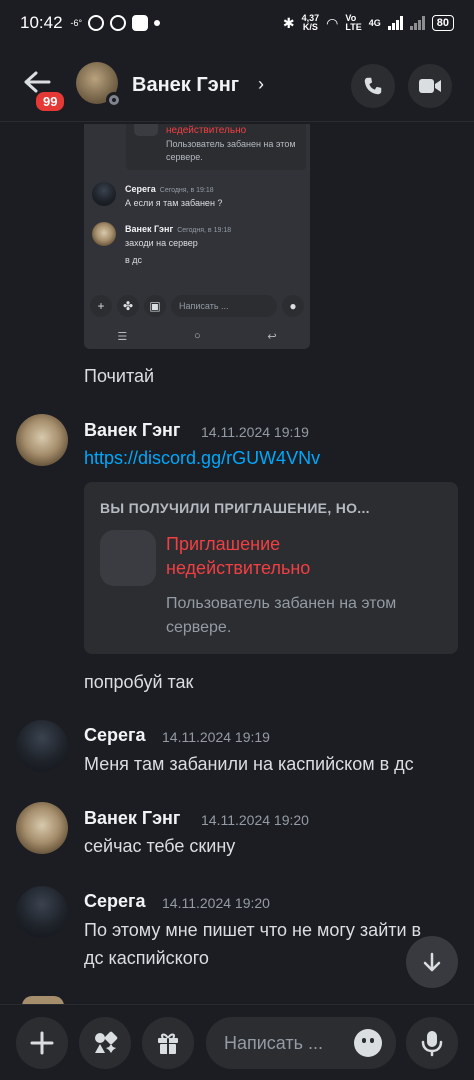  Describe the element at coordinates (140, 23) in the screenshot. I see `app-notification-icon` at that location.